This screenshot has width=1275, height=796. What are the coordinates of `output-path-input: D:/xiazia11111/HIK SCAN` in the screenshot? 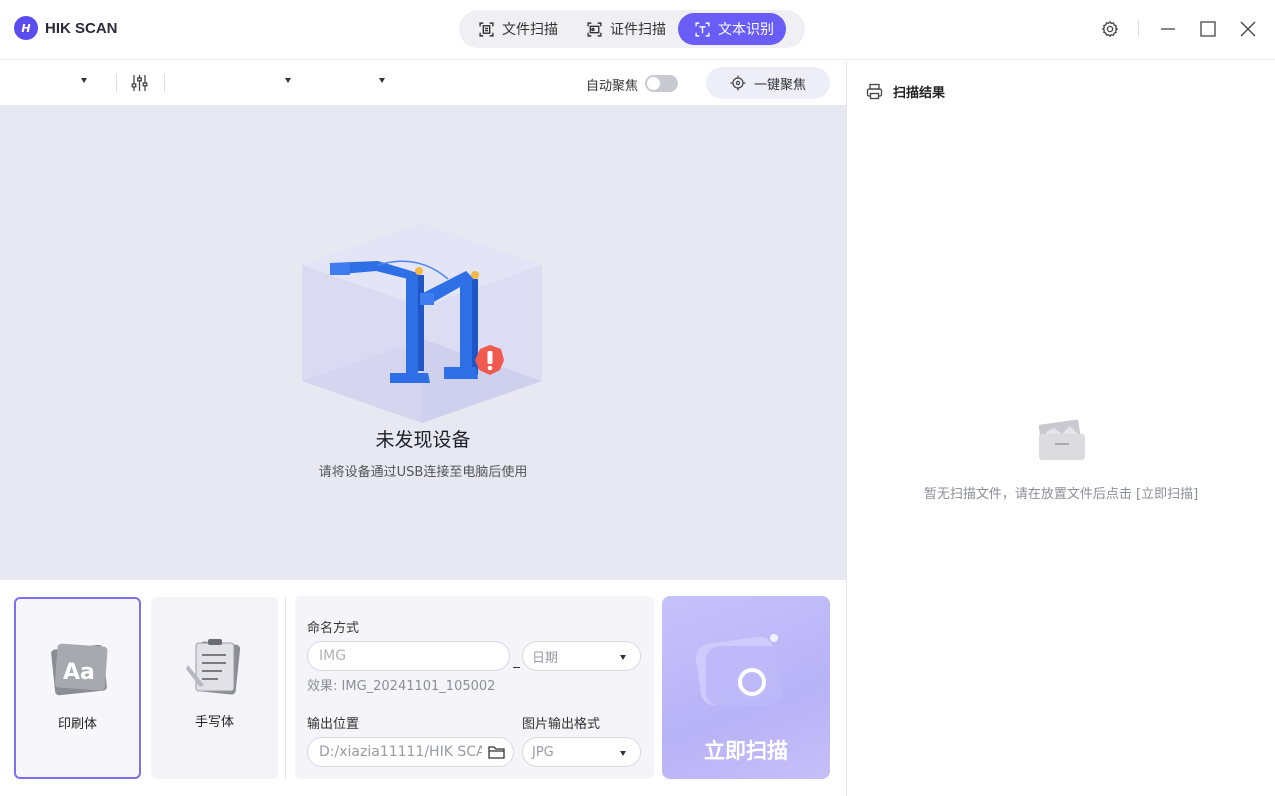 It's located at (410, 752).